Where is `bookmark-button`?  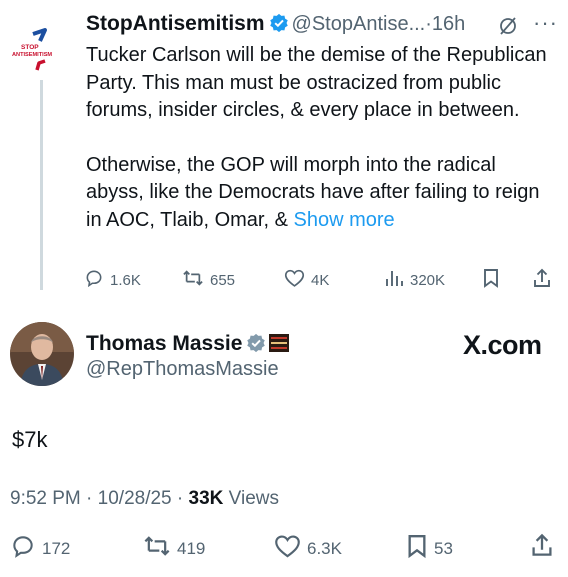 bookmark-button is located at coordinates (491, 280).